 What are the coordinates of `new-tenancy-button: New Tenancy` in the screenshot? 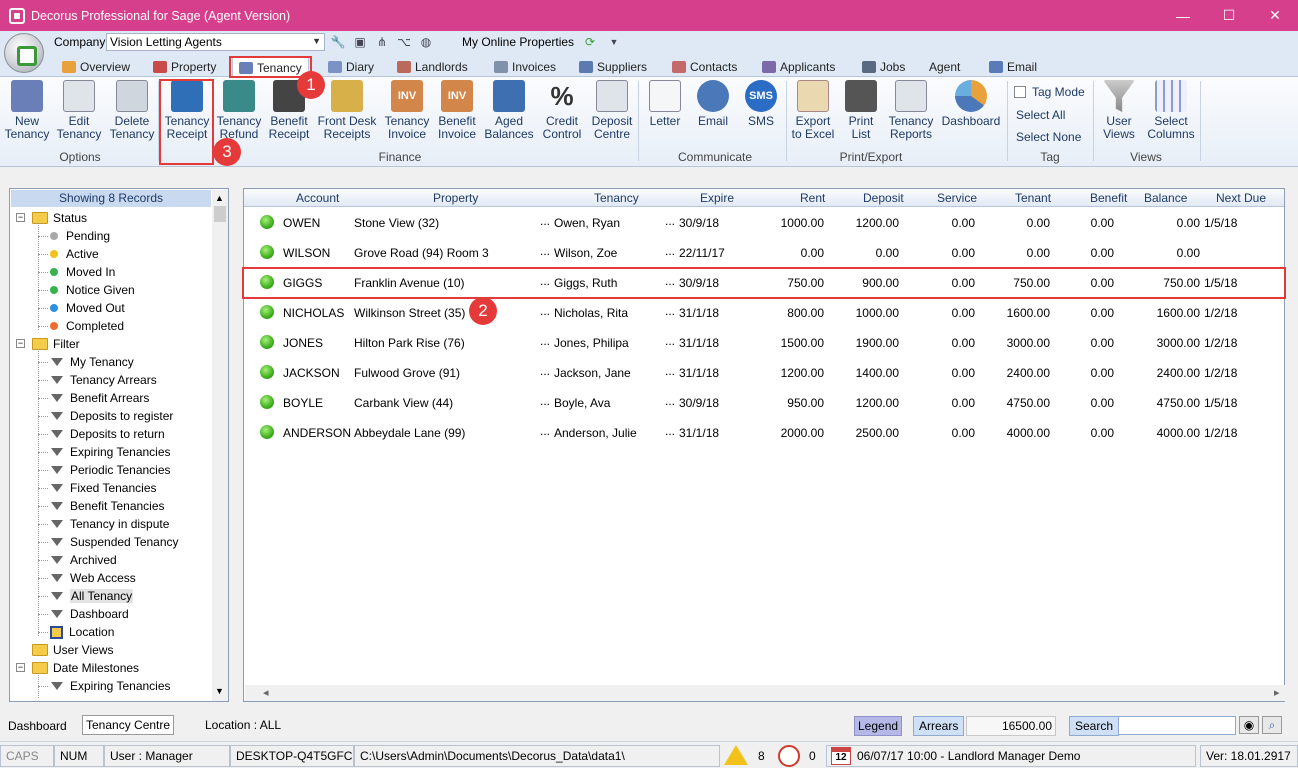 It's located at (27, 110).